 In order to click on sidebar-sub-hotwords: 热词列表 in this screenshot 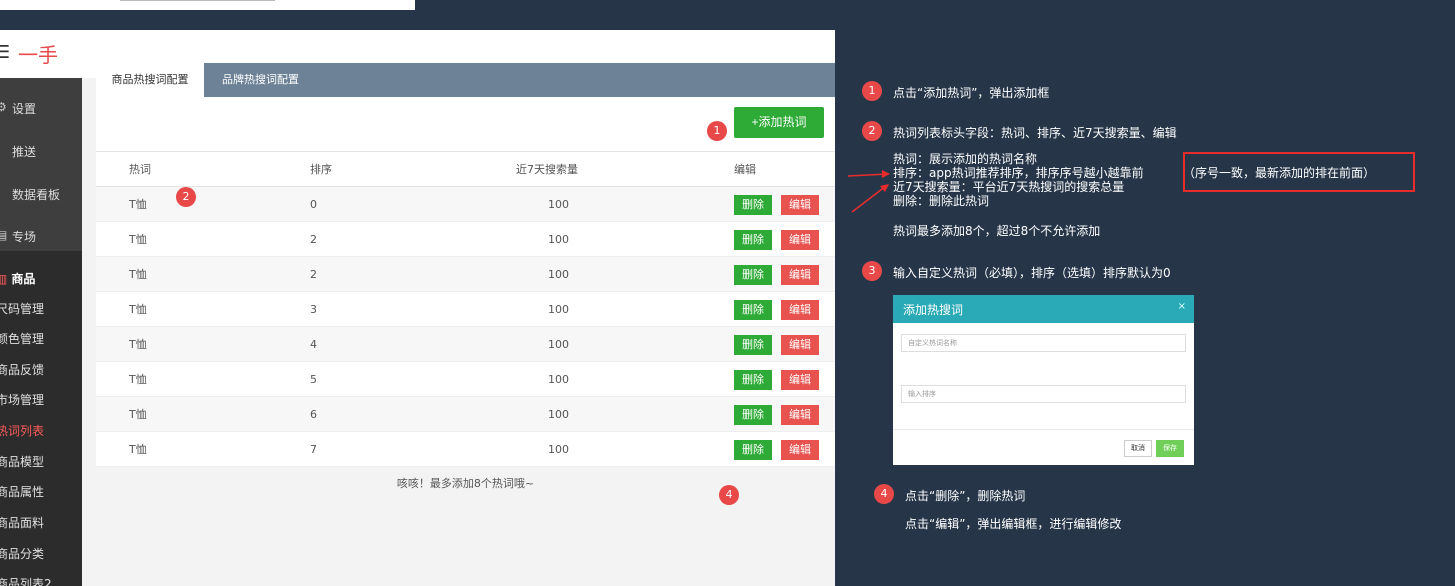, I will do `click(22, 430)`.